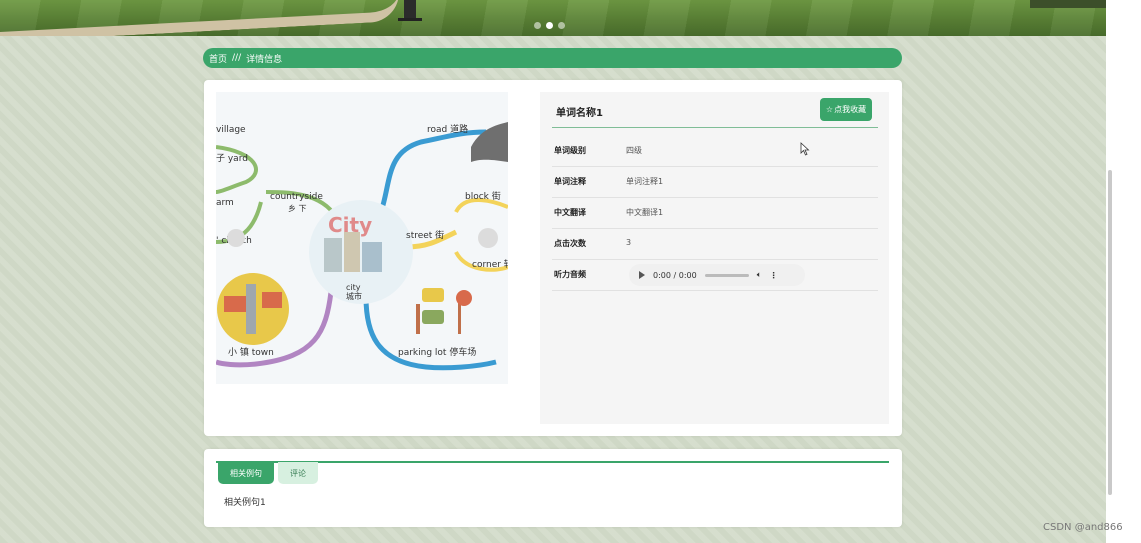 The height and width of the screenshot is (543, 1141). What do you see at coordinates (570, 274) in the screenshot?
I see `row-label: 听力音频` at bounding box center [570, 274].